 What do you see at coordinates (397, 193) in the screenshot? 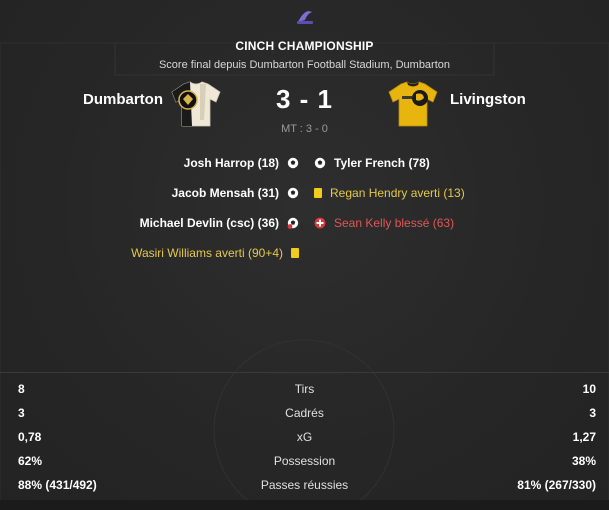
I see `away-event-text: Regan Hendry averti (13)` at bounding box center [397, 193].